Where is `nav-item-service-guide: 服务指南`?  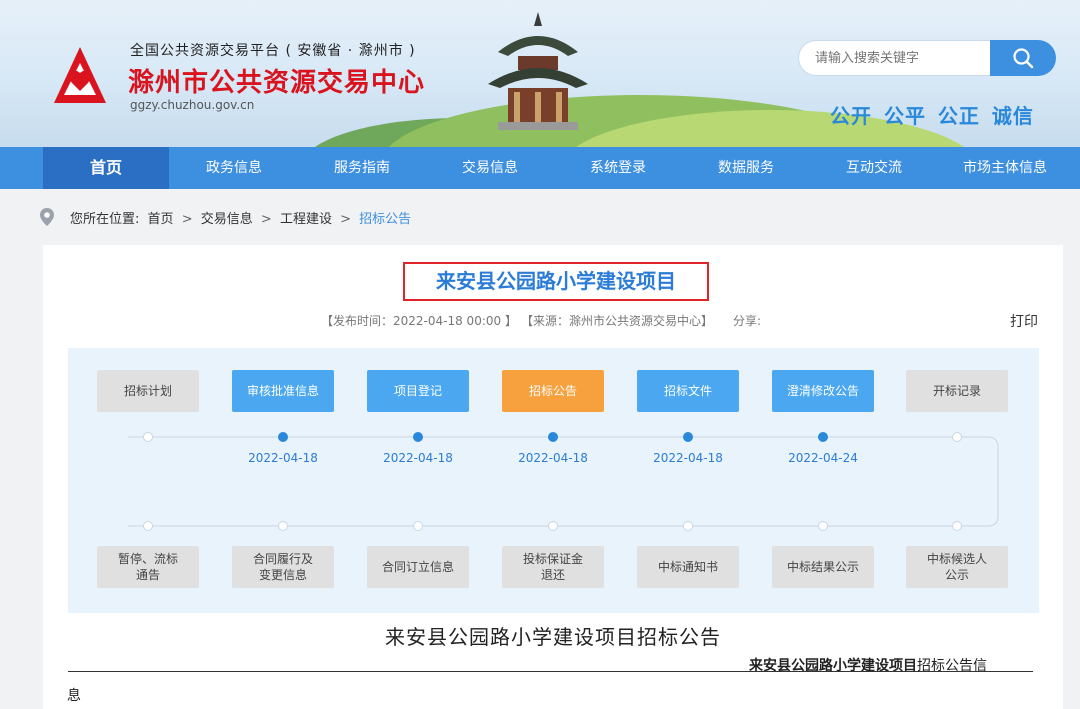
nav-item-service-guide: 服务指南 is located at coordinates (362, 168).